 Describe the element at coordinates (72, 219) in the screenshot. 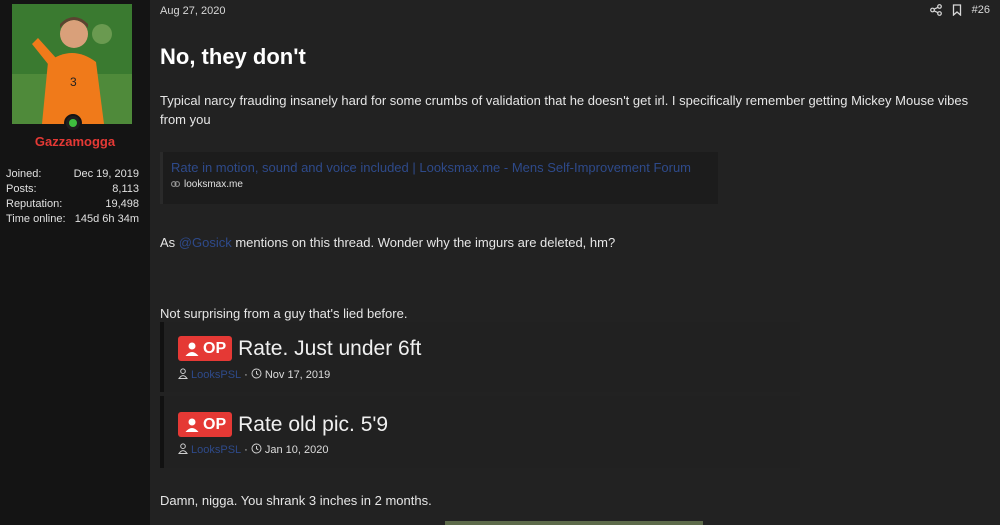

I see `stat-time-online: Time online: 145d 6h 34m` at that location.